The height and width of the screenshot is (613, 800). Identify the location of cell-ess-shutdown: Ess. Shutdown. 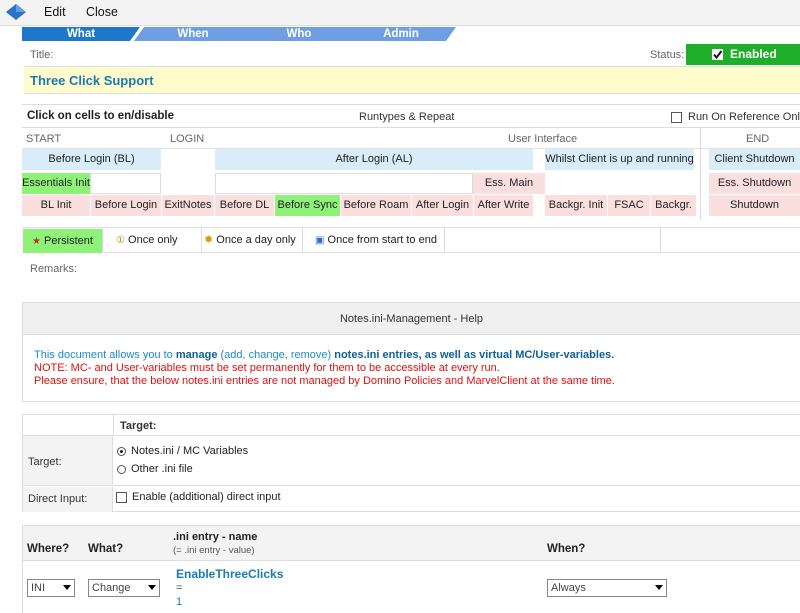
(754, 183).